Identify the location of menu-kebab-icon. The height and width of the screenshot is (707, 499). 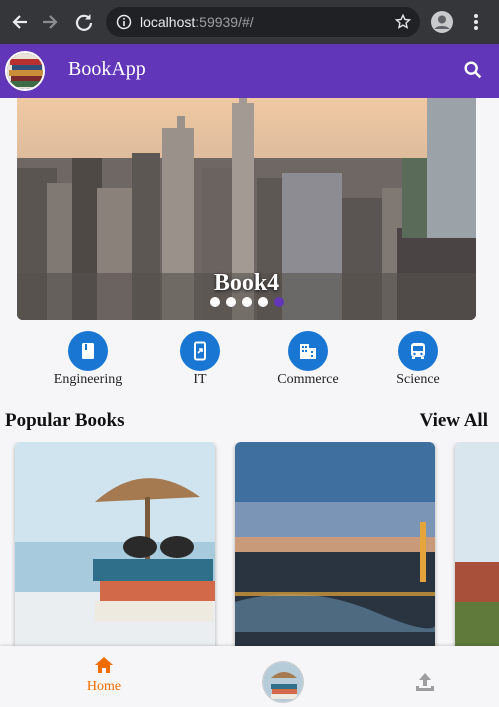
(476, 22).